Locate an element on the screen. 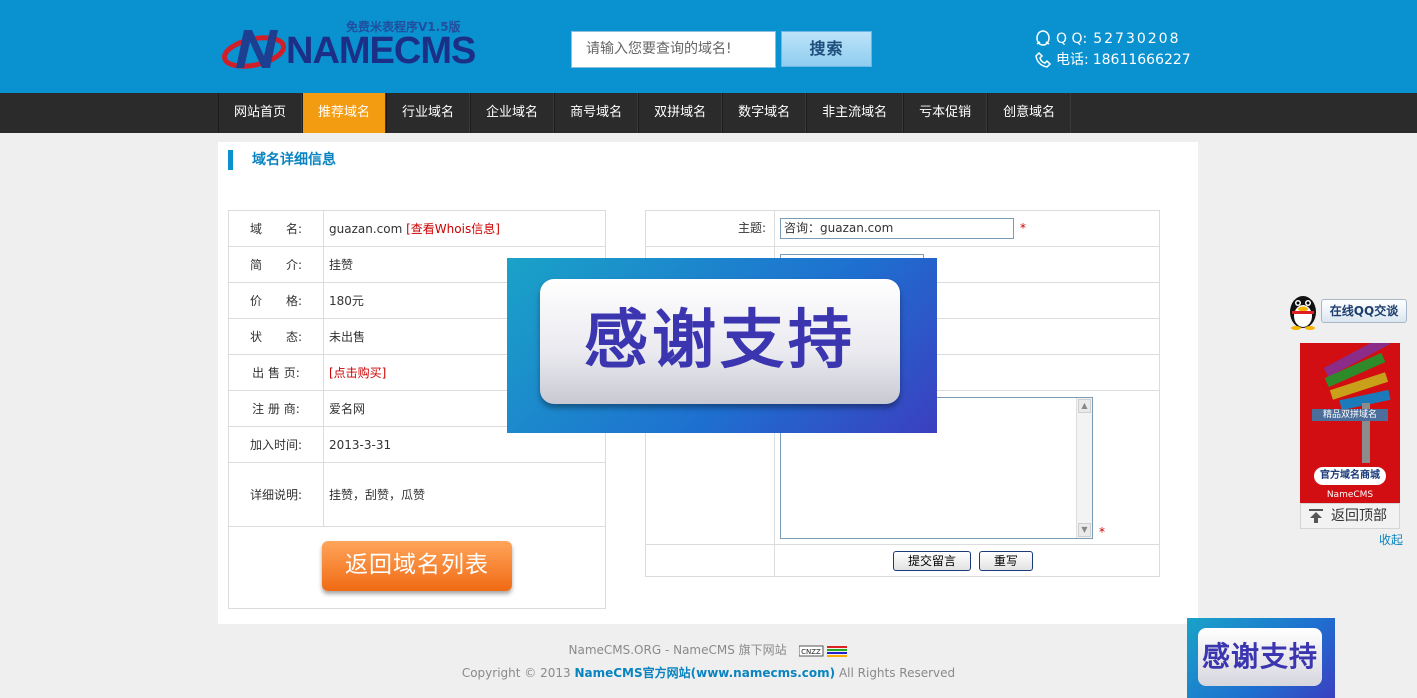  back-to-list-button: 返回域名列表 is located at coordinates (417, 566).